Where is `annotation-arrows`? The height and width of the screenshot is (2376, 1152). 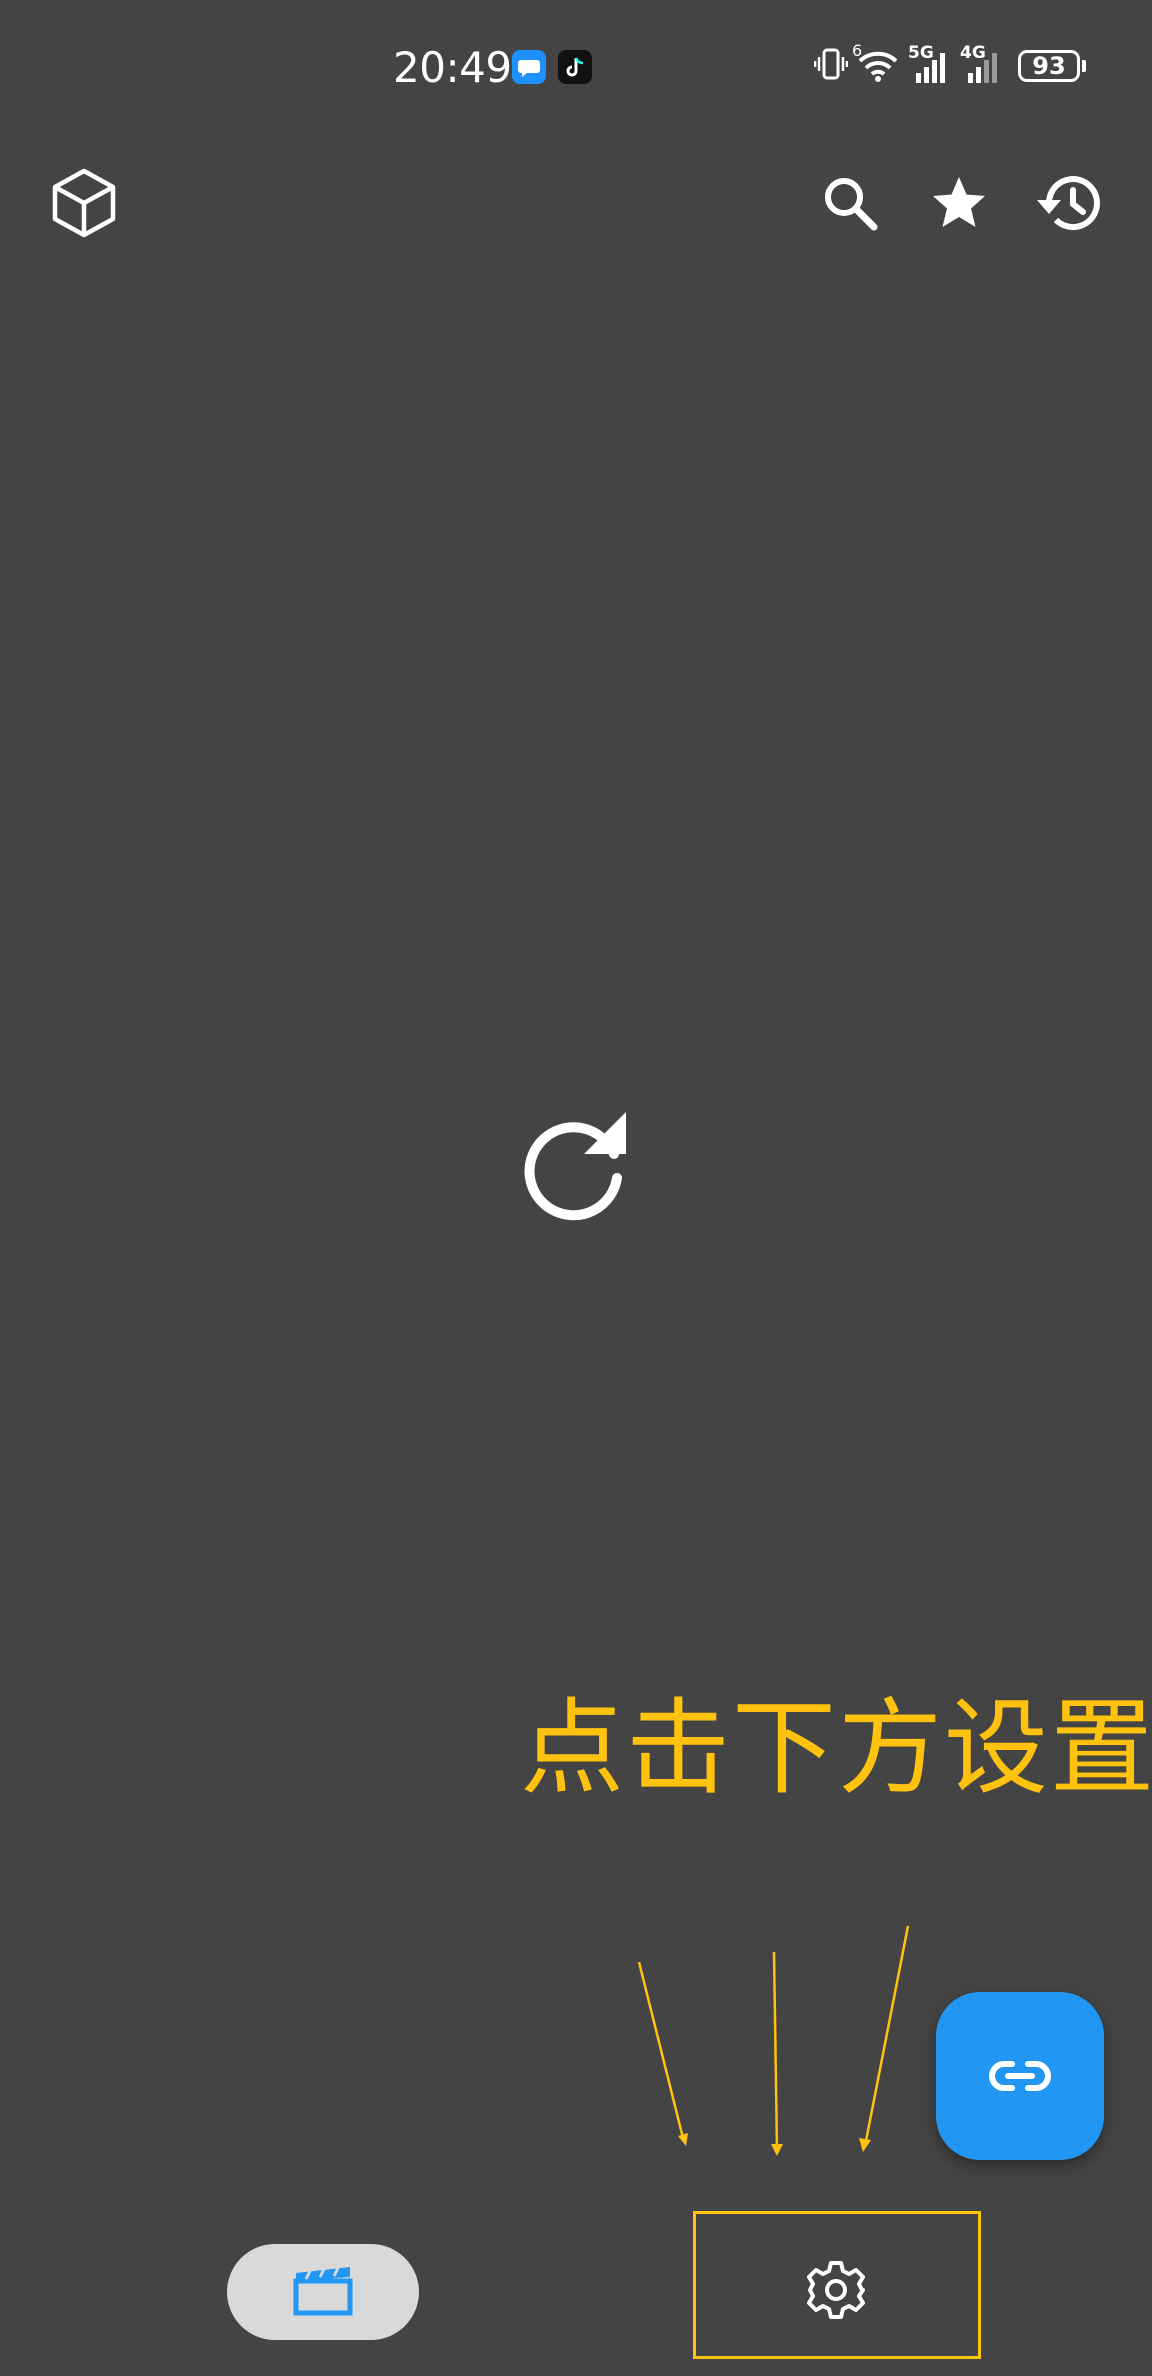 annotation-arrows is located at coordinates (773, 2040).